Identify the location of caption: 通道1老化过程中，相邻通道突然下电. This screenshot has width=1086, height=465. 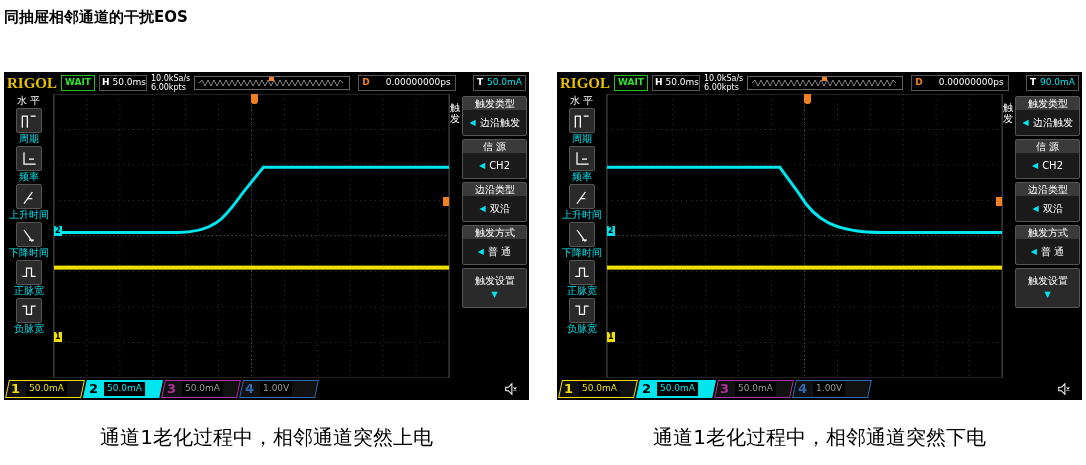
(819, 437).